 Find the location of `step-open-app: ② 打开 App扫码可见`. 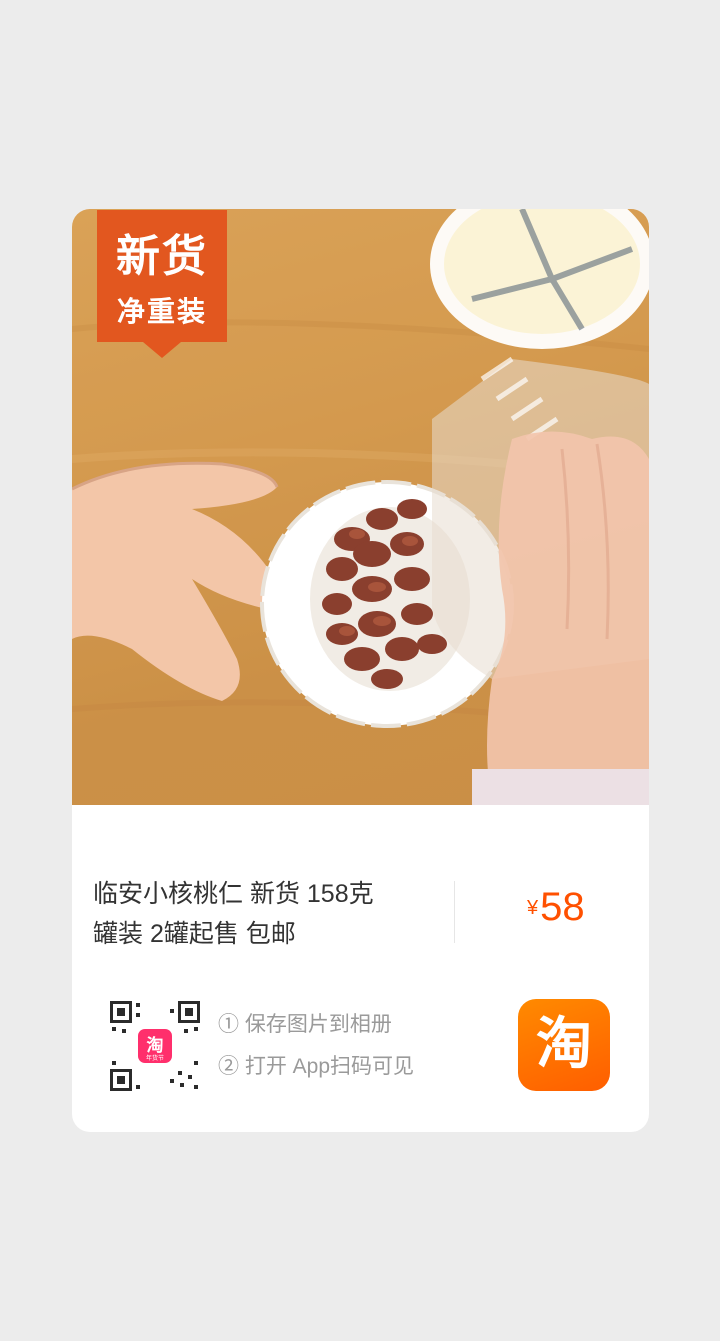

step-open-app: ② 打开 App扫码可见 is located at coordinates (316, 1066).